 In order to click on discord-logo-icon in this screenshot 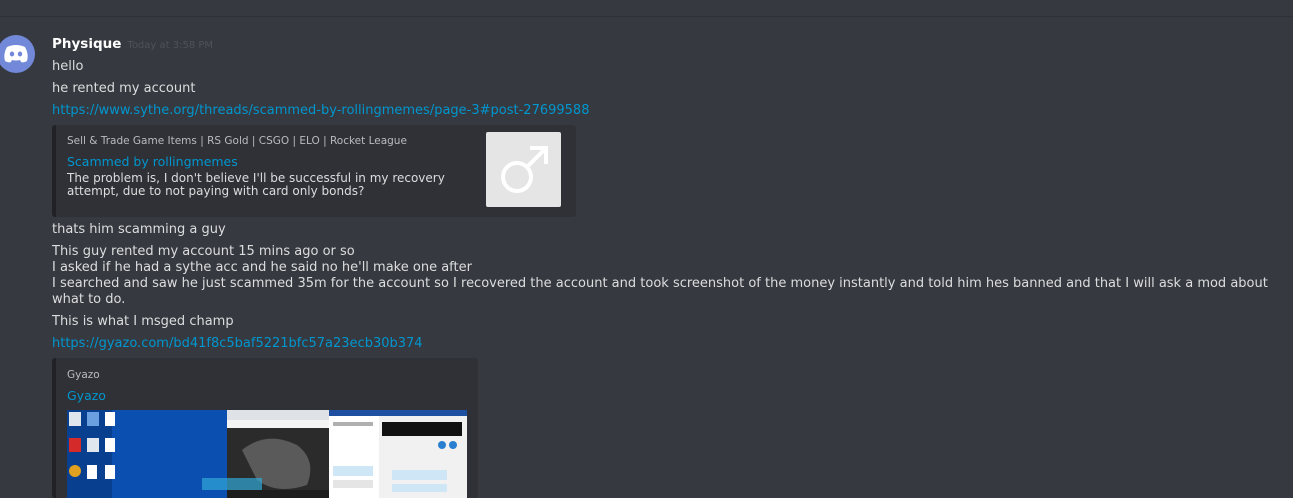, I will do `click(16, 54)`.